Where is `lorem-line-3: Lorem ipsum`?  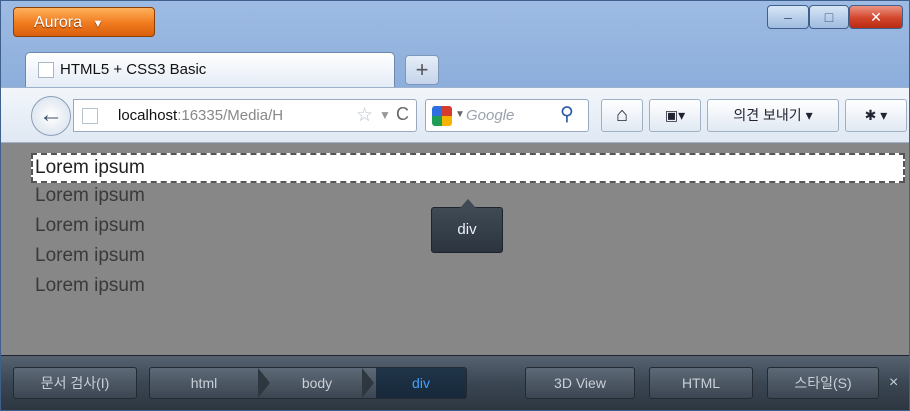
lorem-line-3: Lorem ipsum is located at coordinates (90, 225).